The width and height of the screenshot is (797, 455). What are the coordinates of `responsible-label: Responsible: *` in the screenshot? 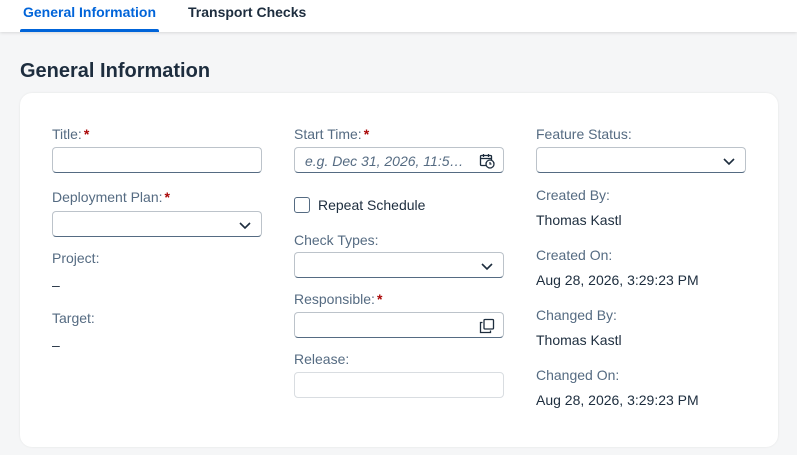 It's located at (338, 299).